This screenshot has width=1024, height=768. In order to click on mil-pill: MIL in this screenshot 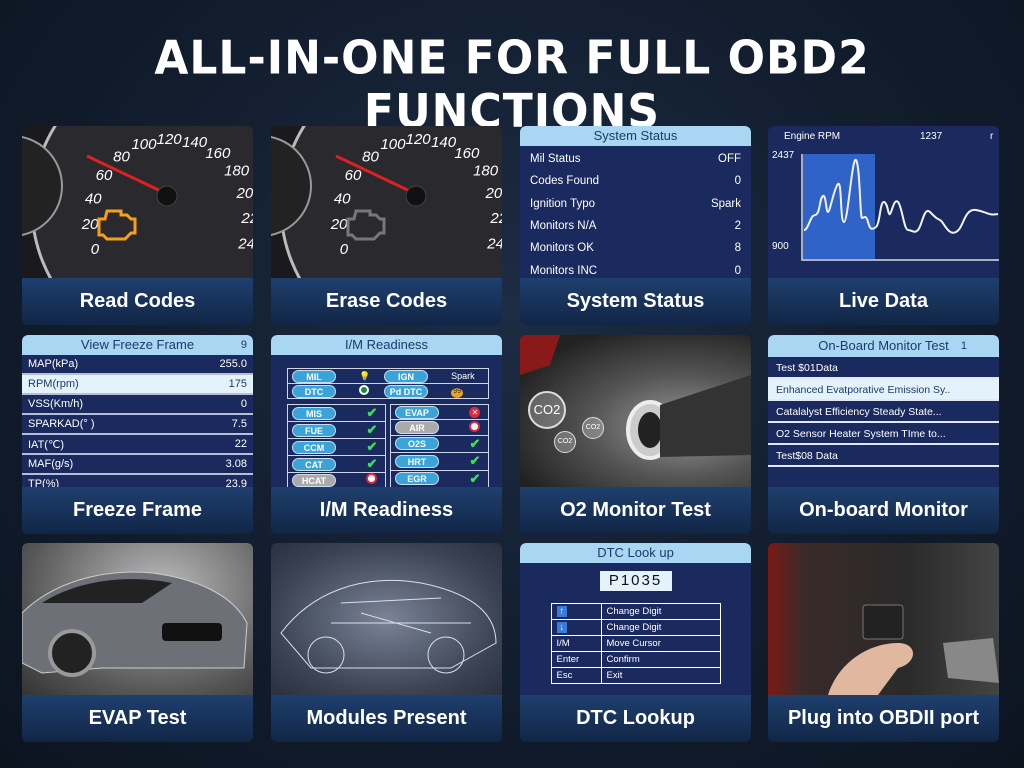, I will do `click(314, 376)`.